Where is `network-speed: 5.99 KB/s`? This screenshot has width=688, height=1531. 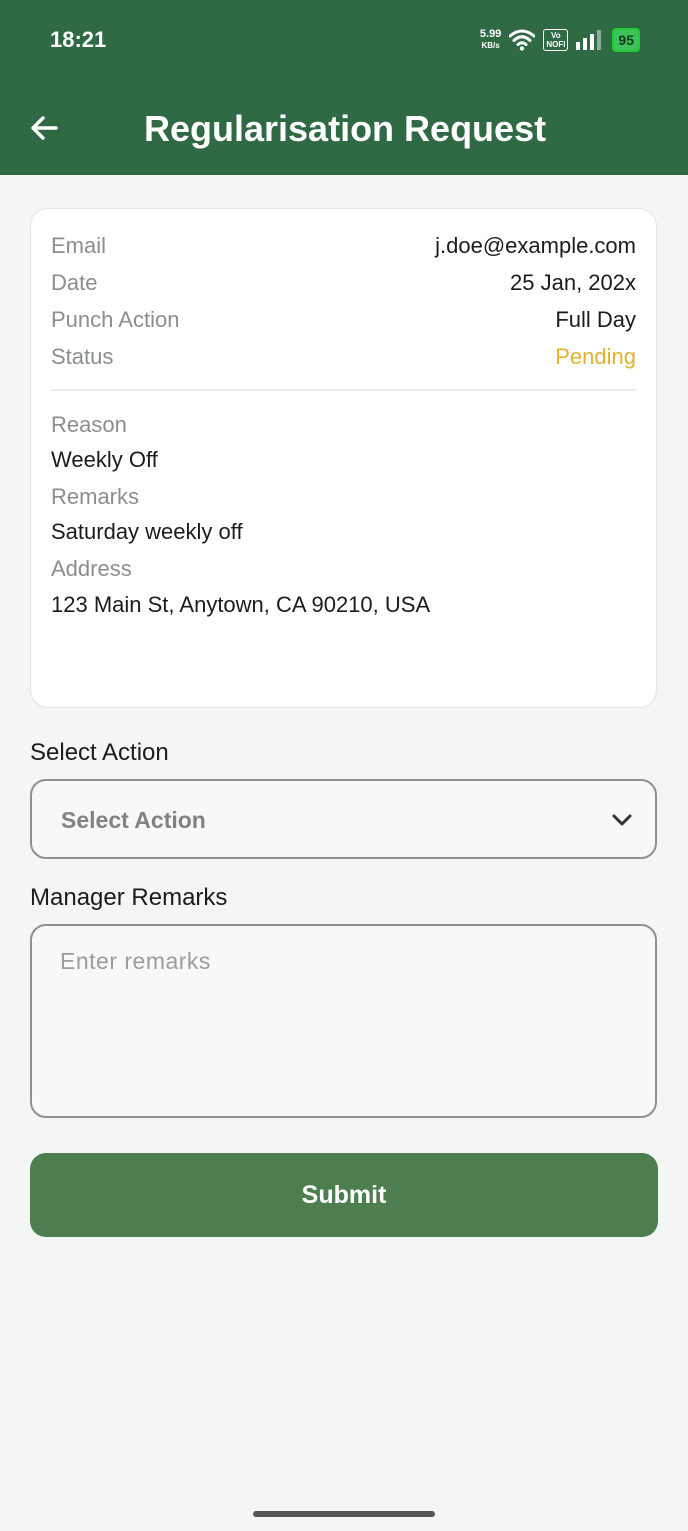 network-speed: 5.99 KB/s is located at coordinates (490, 40).